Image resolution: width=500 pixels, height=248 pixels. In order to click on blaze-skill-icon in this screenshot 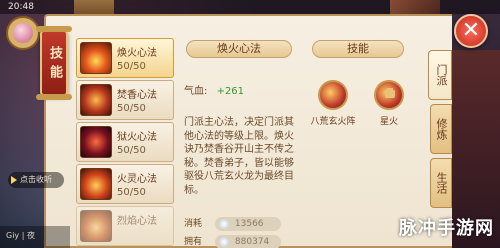, I will do `click(96, 226)`.